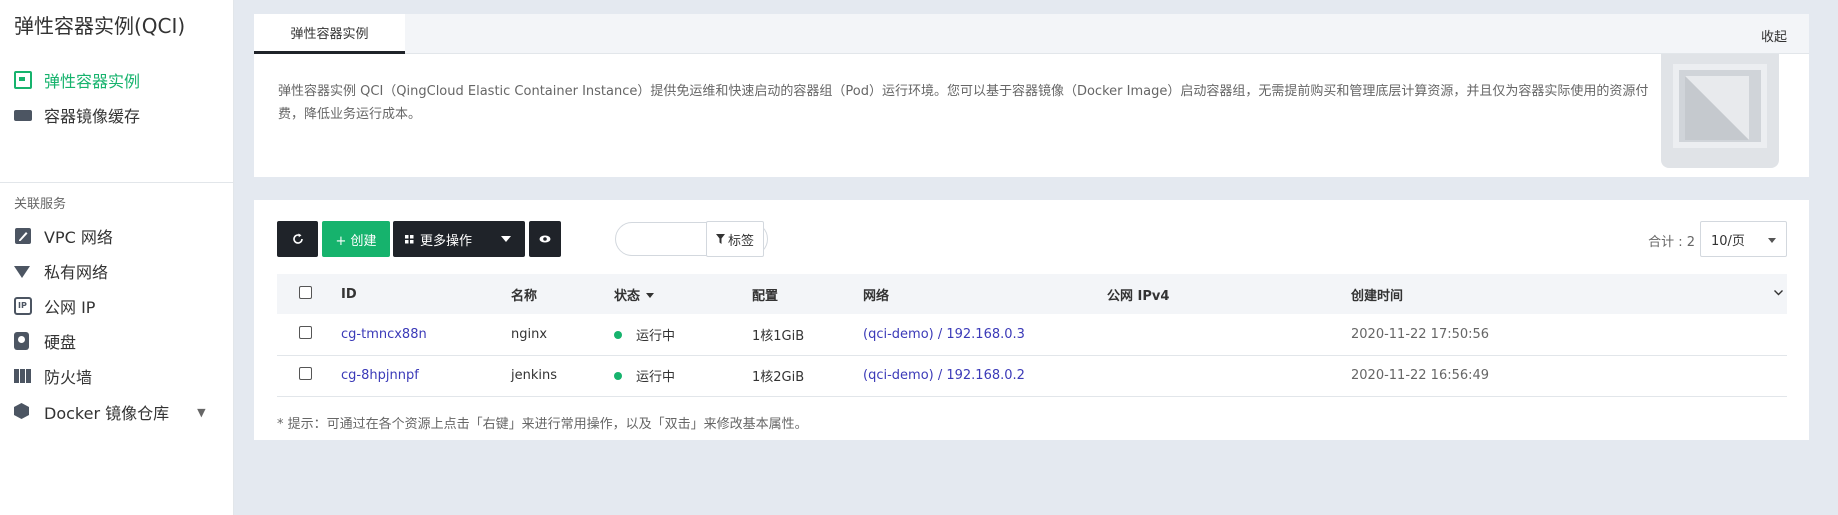 The image size is (1838, 515). I want to click on column-name: 名称, so click(524, 296).